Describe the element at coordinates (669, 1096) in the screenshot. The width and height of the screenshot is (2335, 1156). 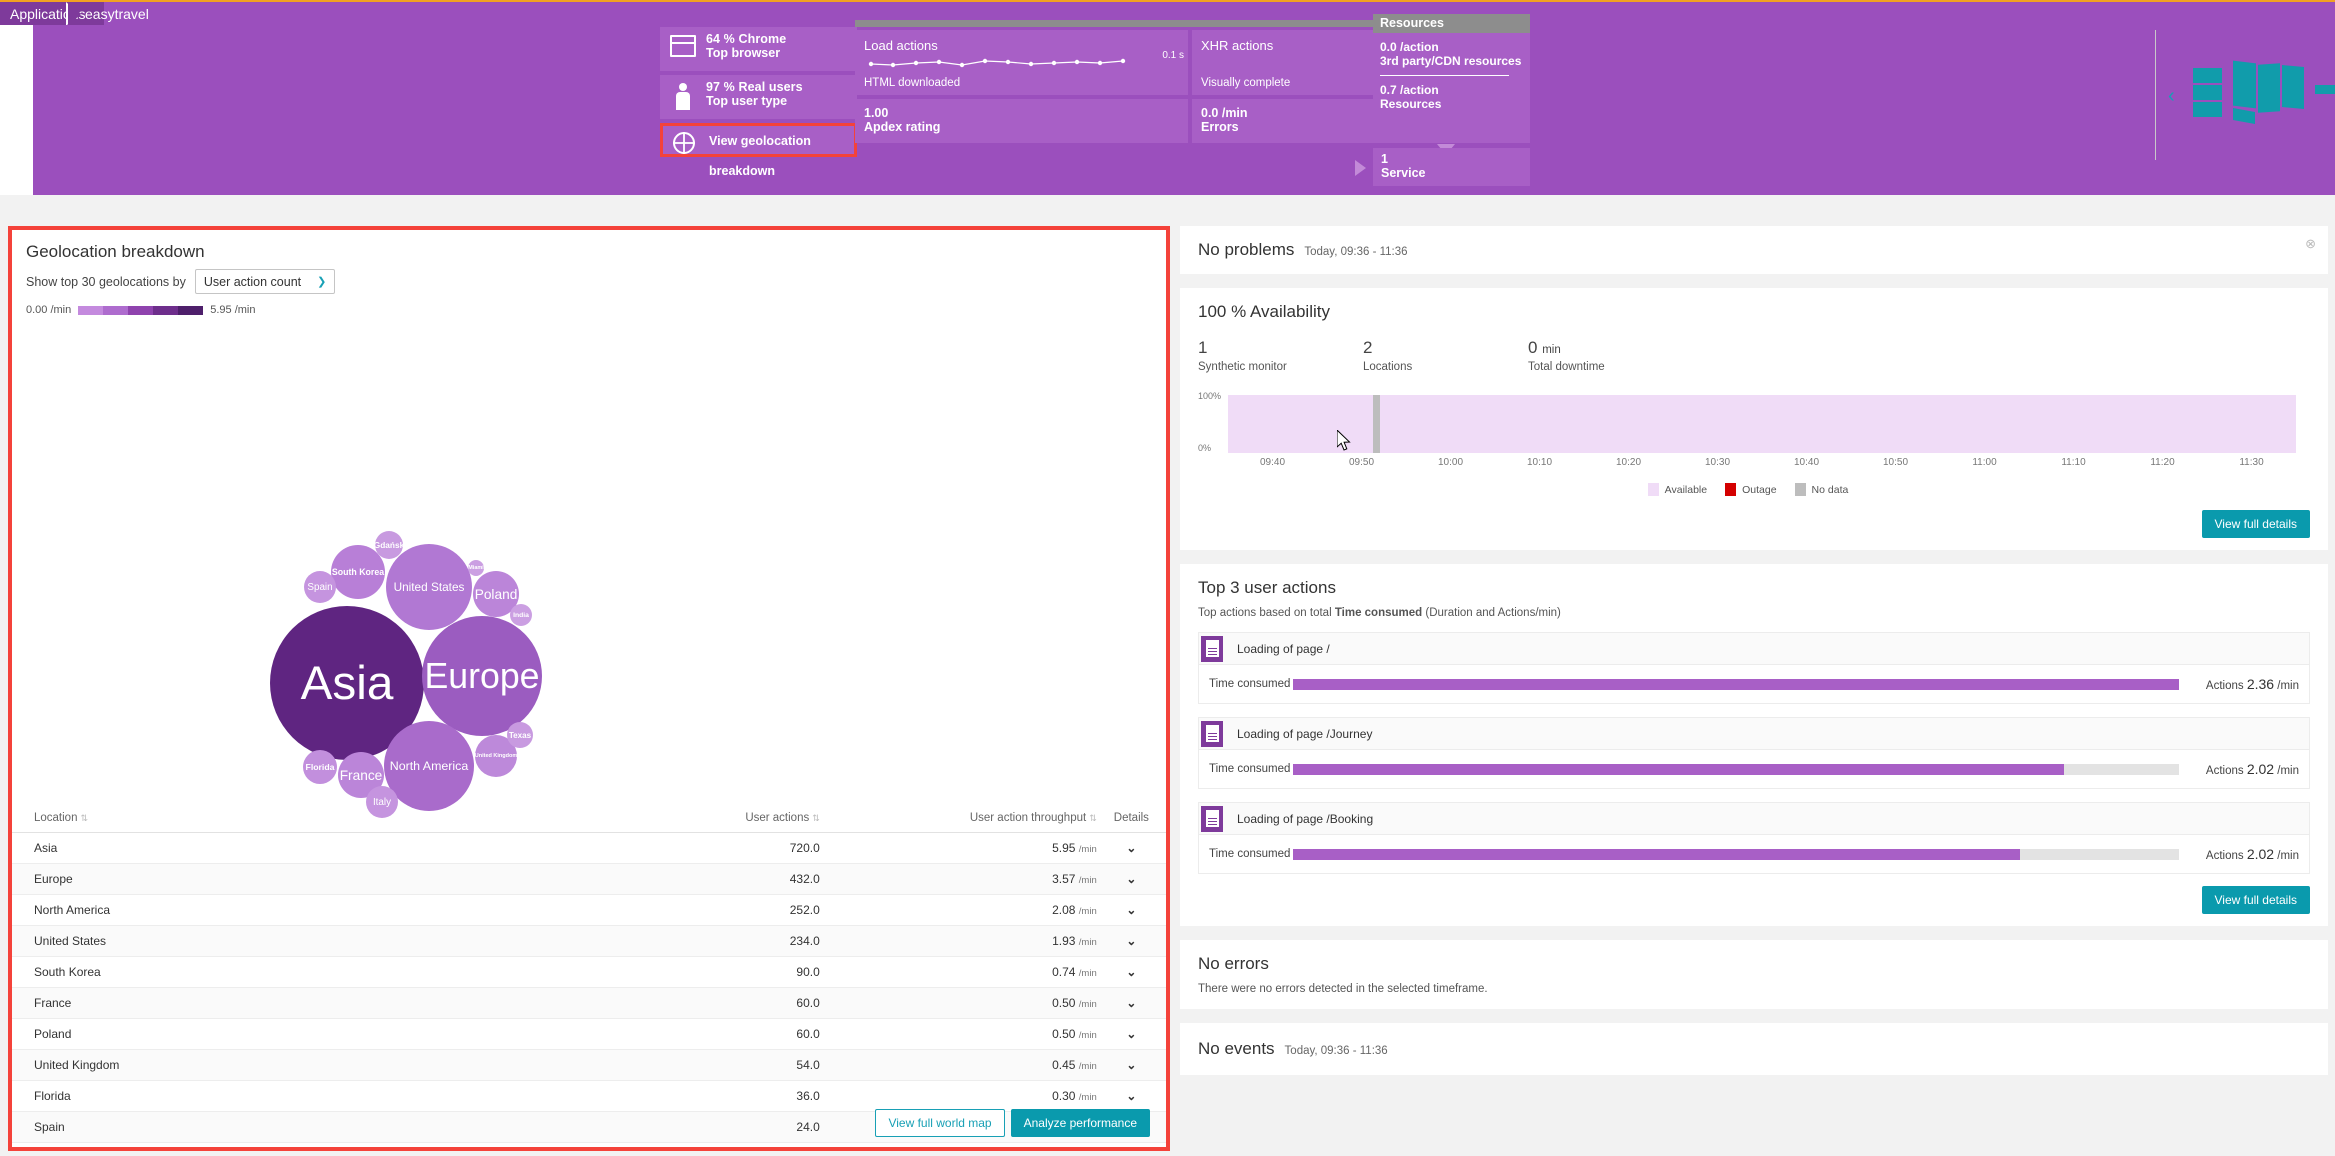
I see `cell-user-actions: 36.0` at that location.